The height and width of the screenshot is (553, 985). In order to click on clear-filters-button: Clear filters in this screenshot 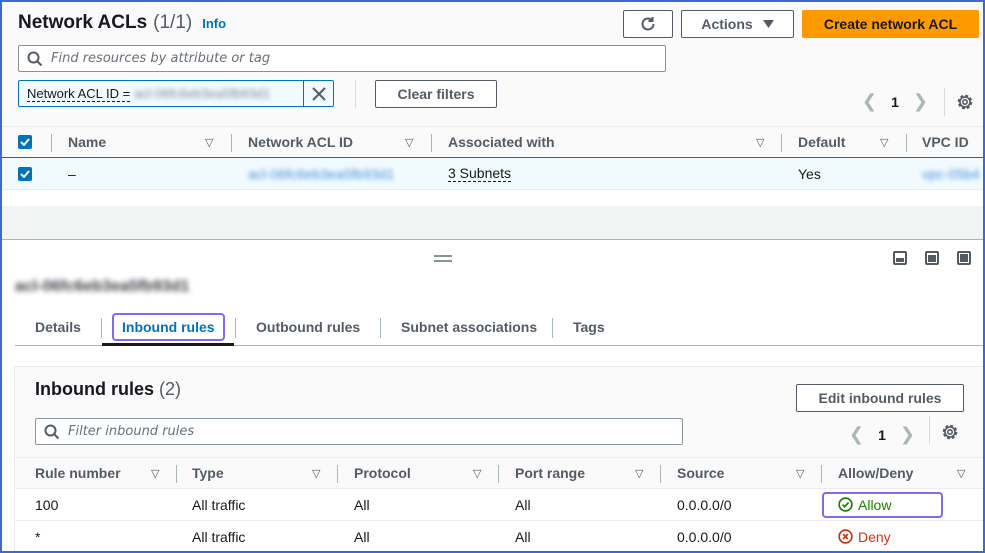, I will do `click(436, 94)`.